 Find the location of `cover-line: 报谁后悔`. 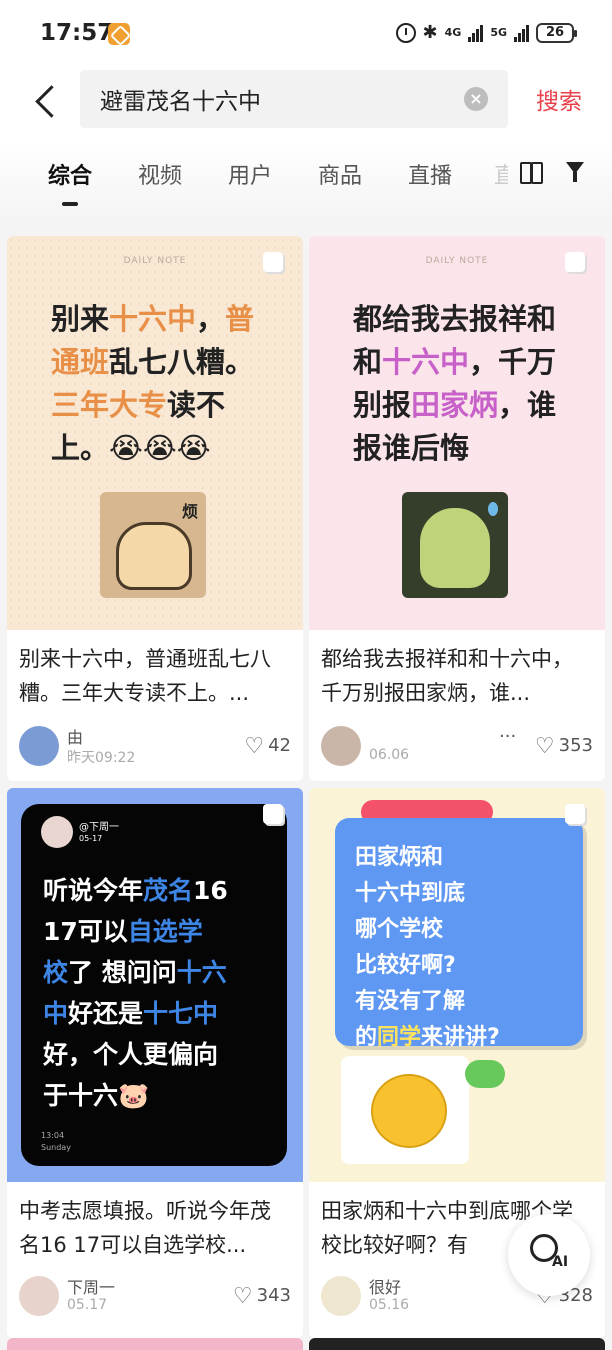

cover-line: 报谁后悔 is located at coordinates (468, 448).